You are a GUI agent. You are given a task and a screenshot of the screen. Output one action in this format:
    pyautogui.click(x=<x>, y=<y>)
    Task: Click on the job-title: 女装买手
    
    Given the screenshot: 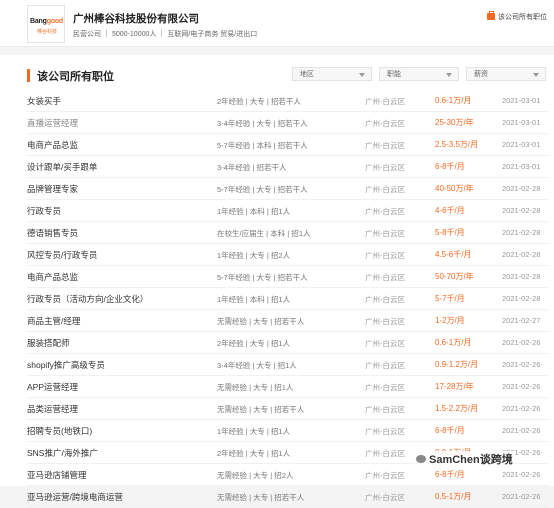 What is the action you would take?
    pyautogui.click(x=44, y=101)
    